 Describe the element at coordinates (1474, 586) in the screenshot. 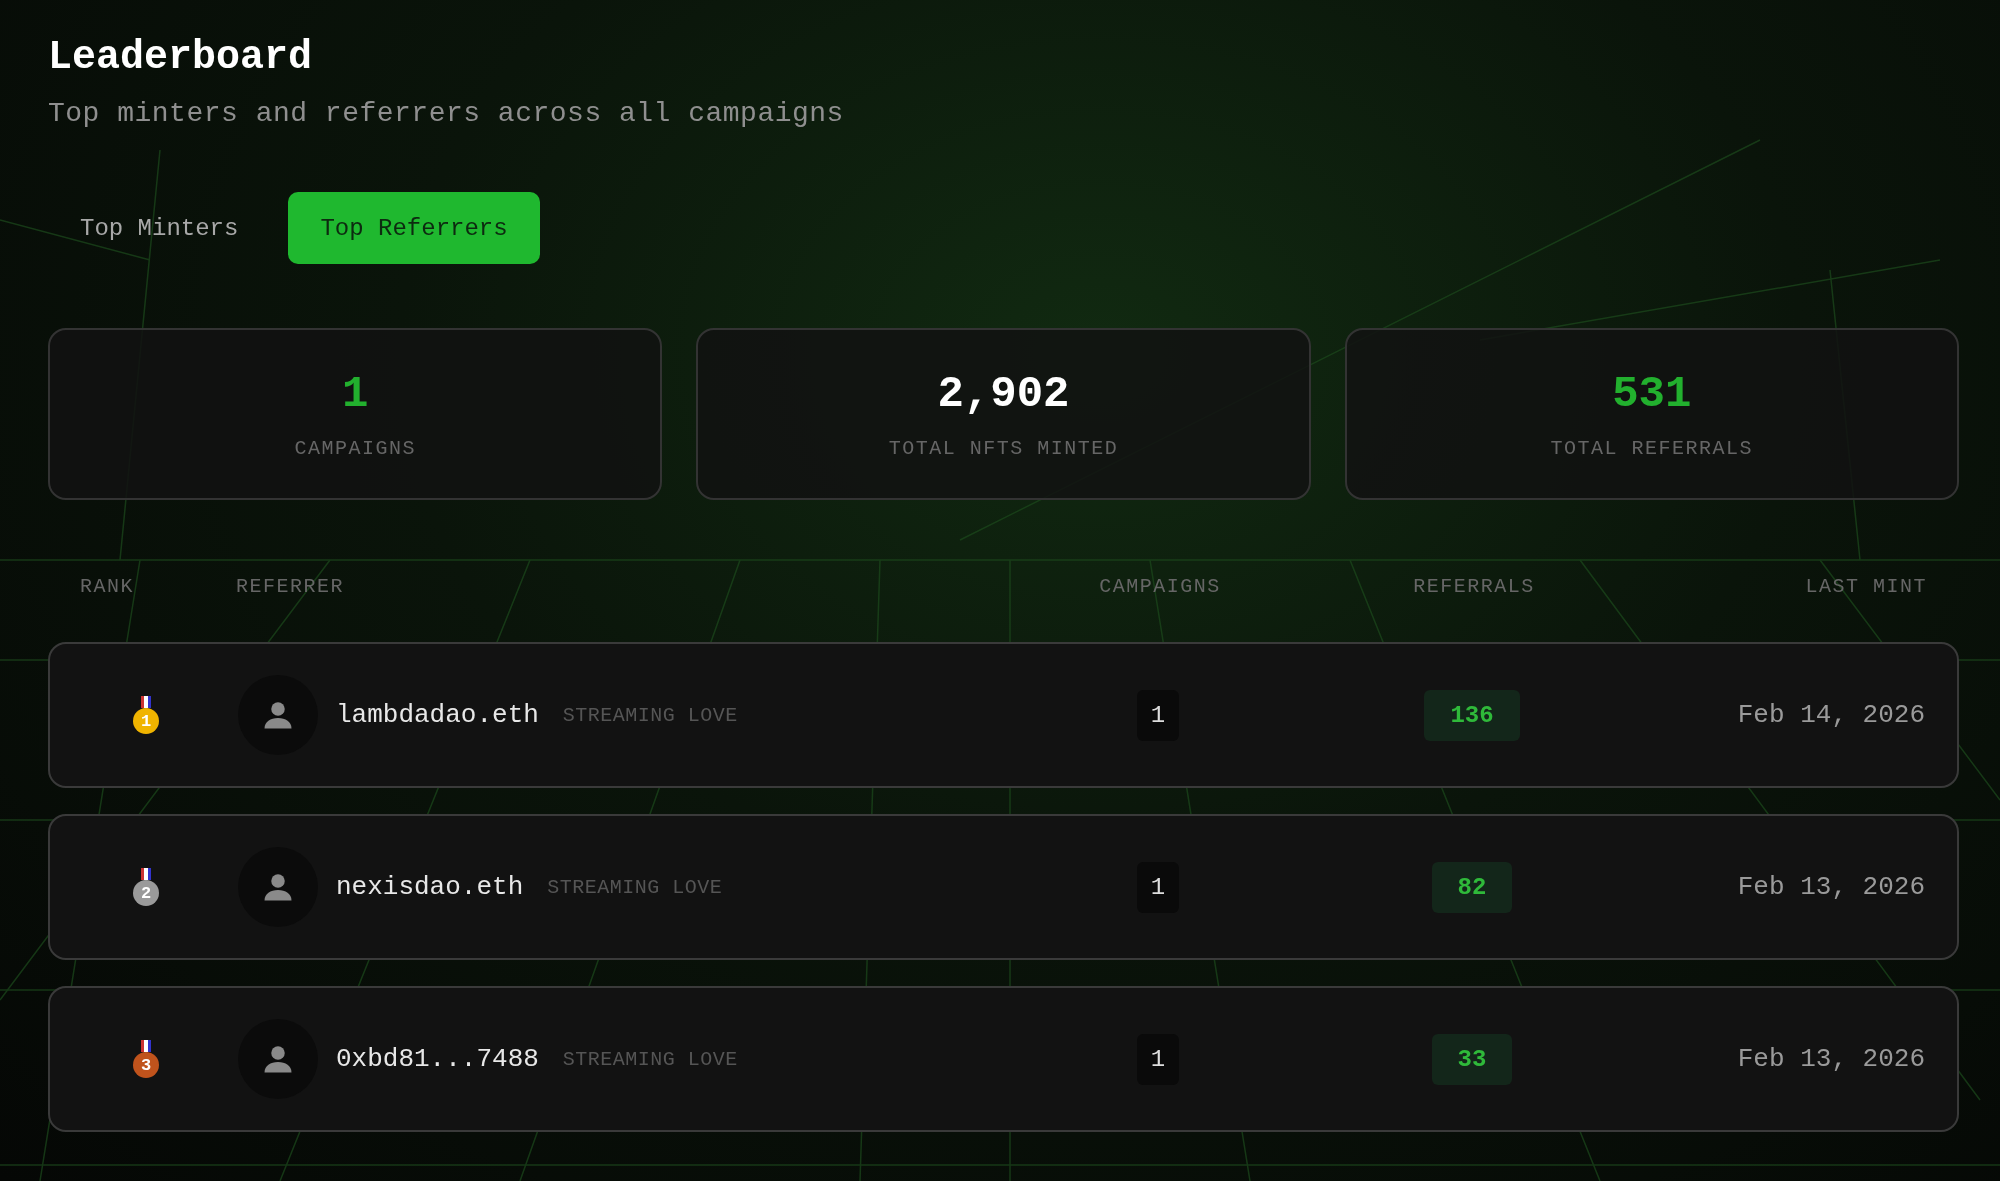

I see `column-header: REFERRALS` at that location.